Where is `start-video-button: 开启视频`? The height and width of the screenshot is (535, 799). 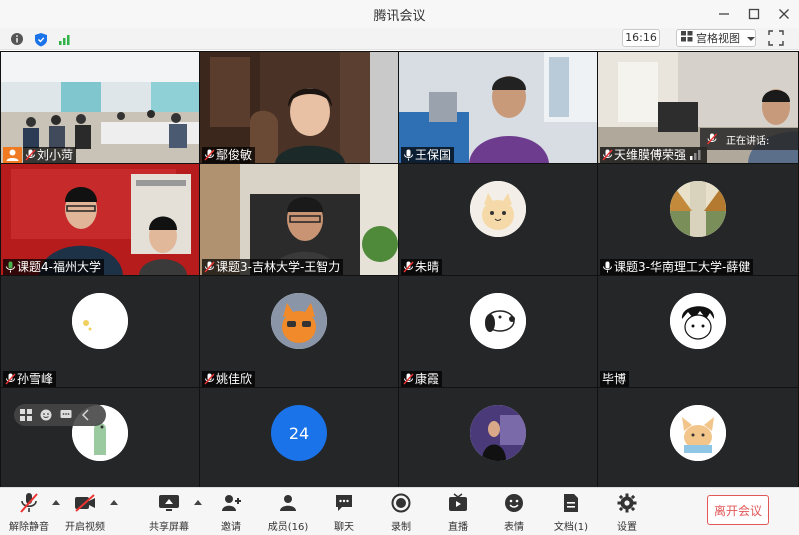 start-video-button: 开启视频 is located at coordinates (85, 512).